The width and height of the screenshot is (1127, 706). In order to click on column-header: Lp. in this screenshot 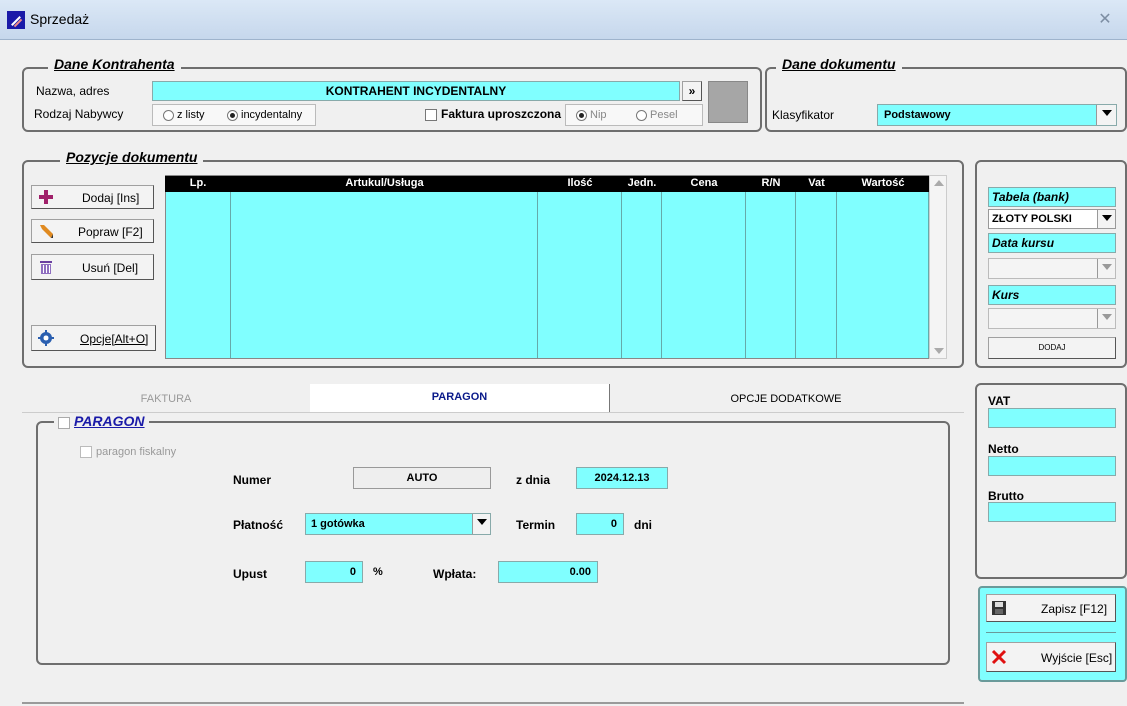, I will do `click(198, 184)`.